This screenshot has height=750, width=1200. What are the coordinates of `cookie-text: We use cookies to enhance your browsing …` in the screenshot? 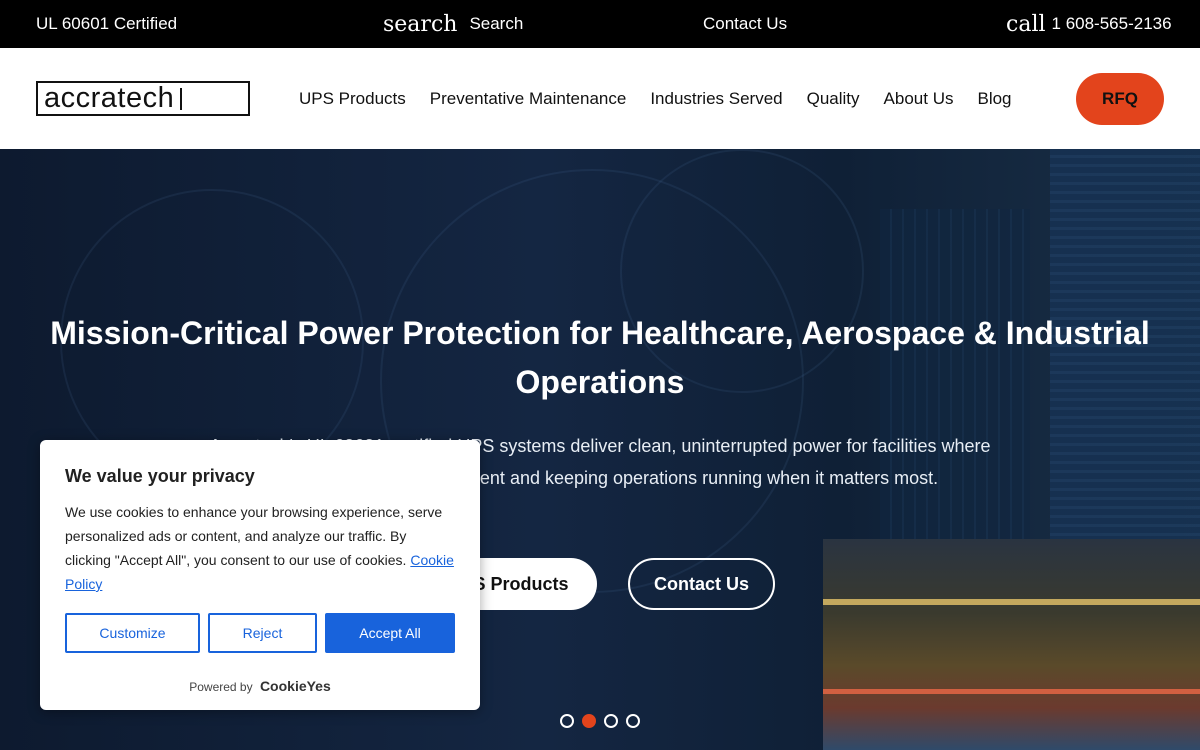 It's located at (254, 536).